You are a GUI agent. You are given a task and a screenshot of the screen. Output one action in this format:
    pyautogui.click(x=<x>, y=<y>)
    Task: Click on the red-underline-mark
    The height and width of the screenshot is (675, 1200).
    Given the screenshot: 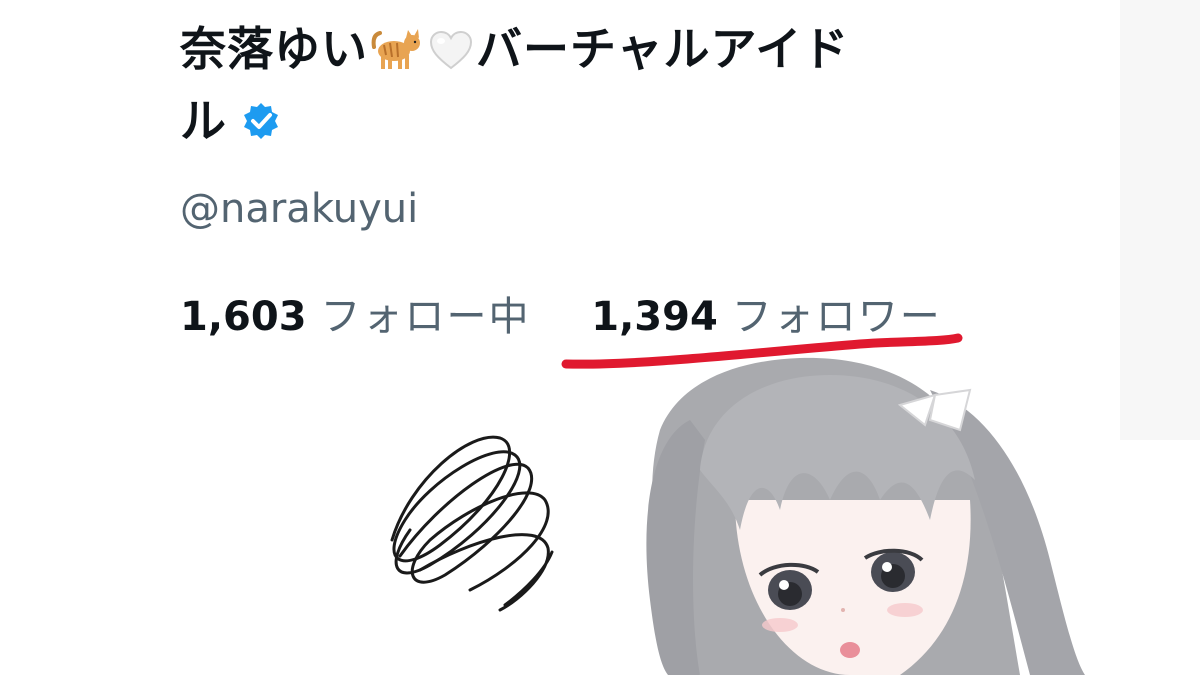 What is the action you would take?
    pyautogui.click(x=762, y=351)
    